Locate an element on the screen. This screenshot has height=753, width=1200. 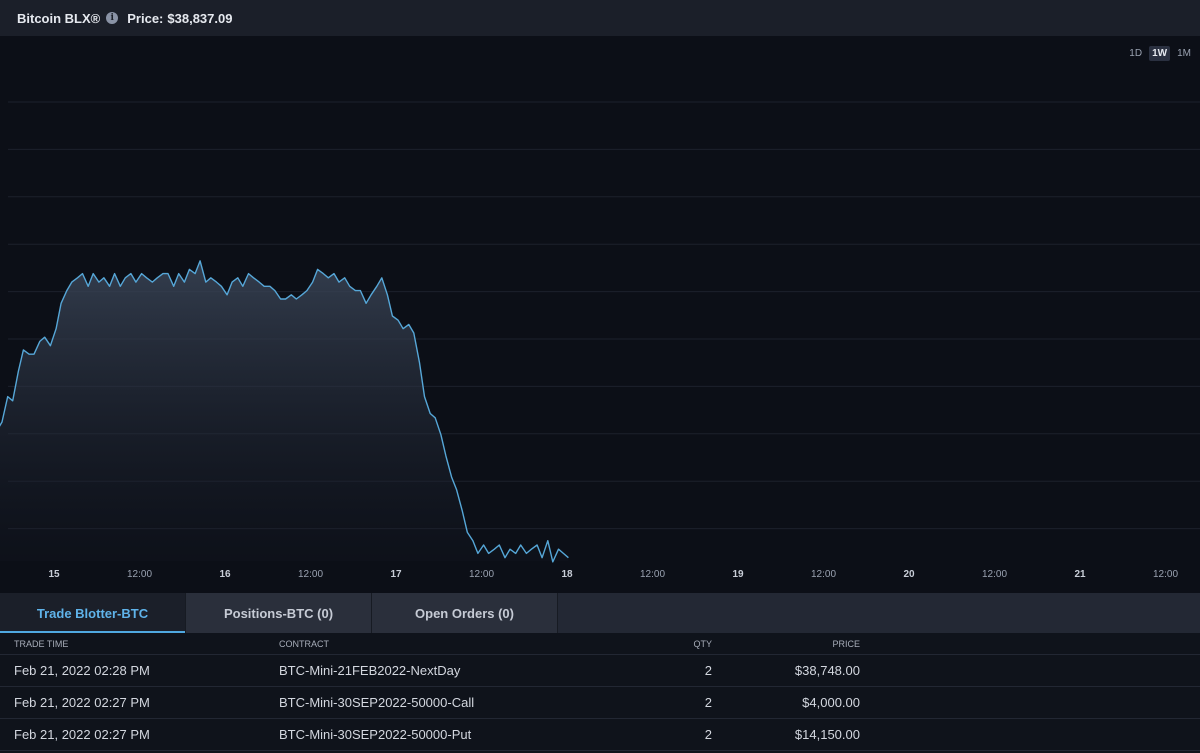
tab-positions: Positions-BTC (0) is located at coordinates (279, 613).